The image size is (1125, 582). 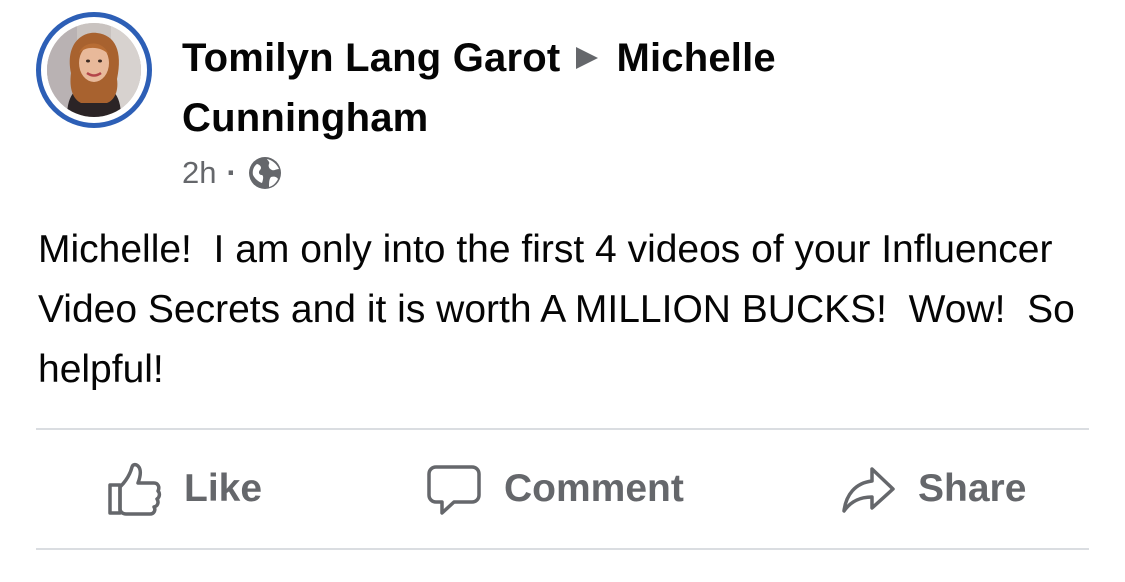 I want to click on comment-label: Comment, so click(x=594, y=488).